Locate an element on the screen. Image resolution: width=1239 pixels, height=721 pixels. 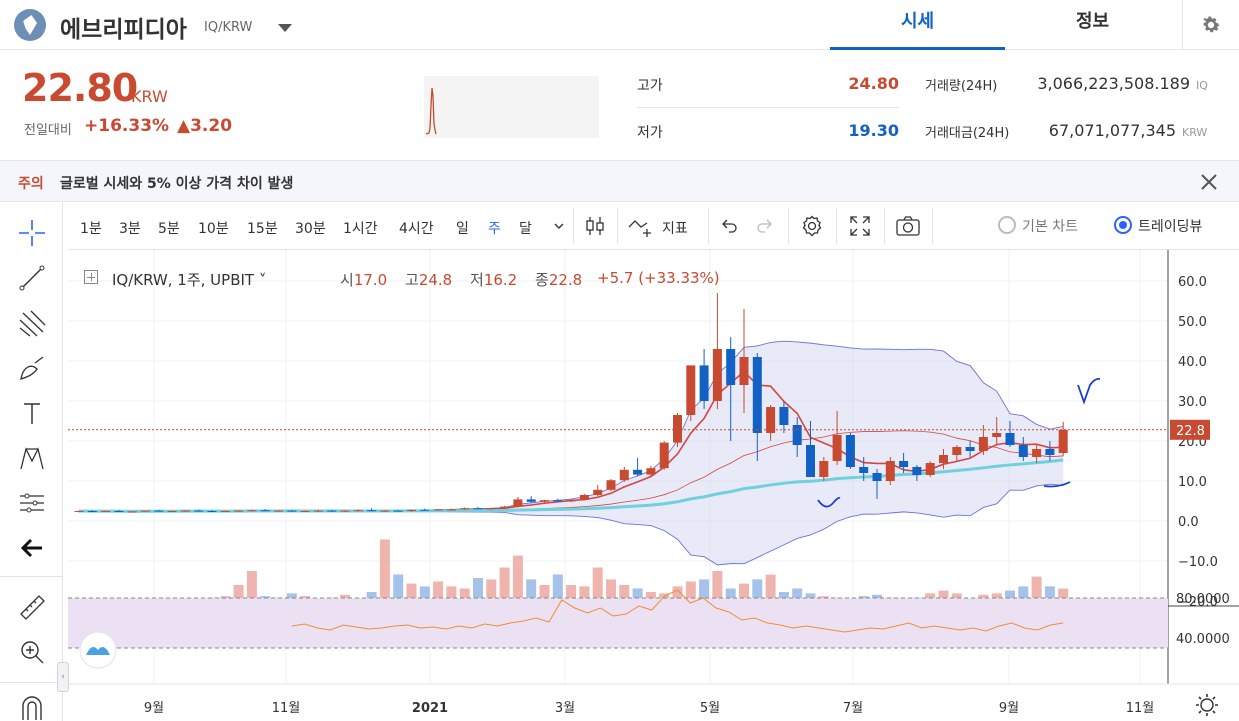
notice-close-button is located at coordinates (1209, 182).